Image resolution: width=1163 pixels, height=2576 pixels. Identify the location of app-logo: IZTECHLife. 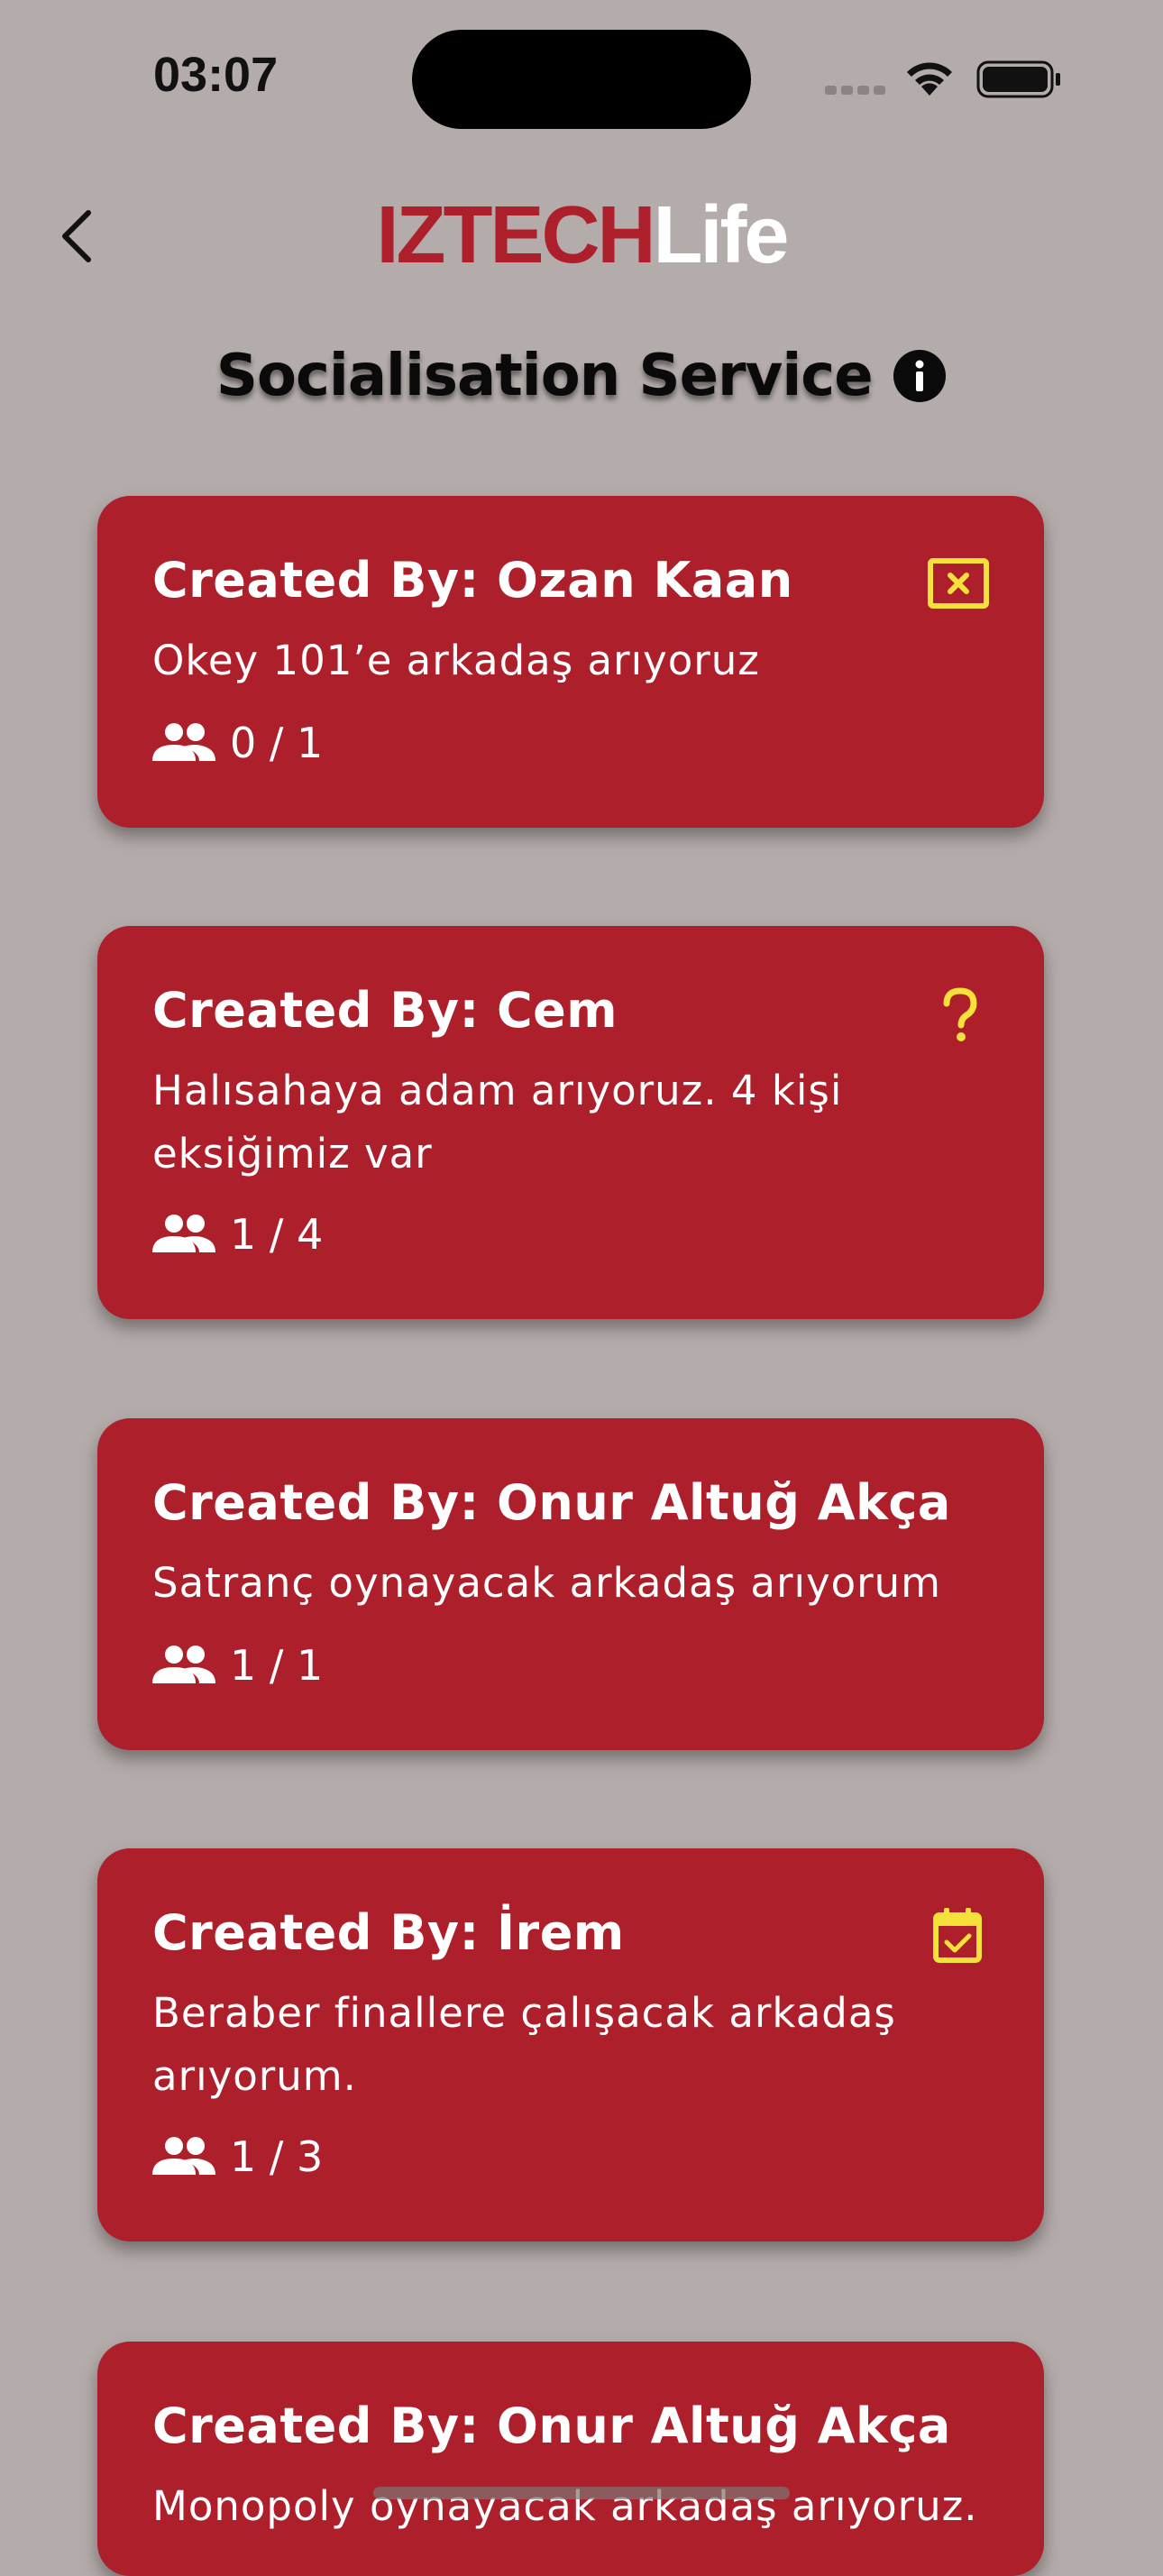
(581, 235).